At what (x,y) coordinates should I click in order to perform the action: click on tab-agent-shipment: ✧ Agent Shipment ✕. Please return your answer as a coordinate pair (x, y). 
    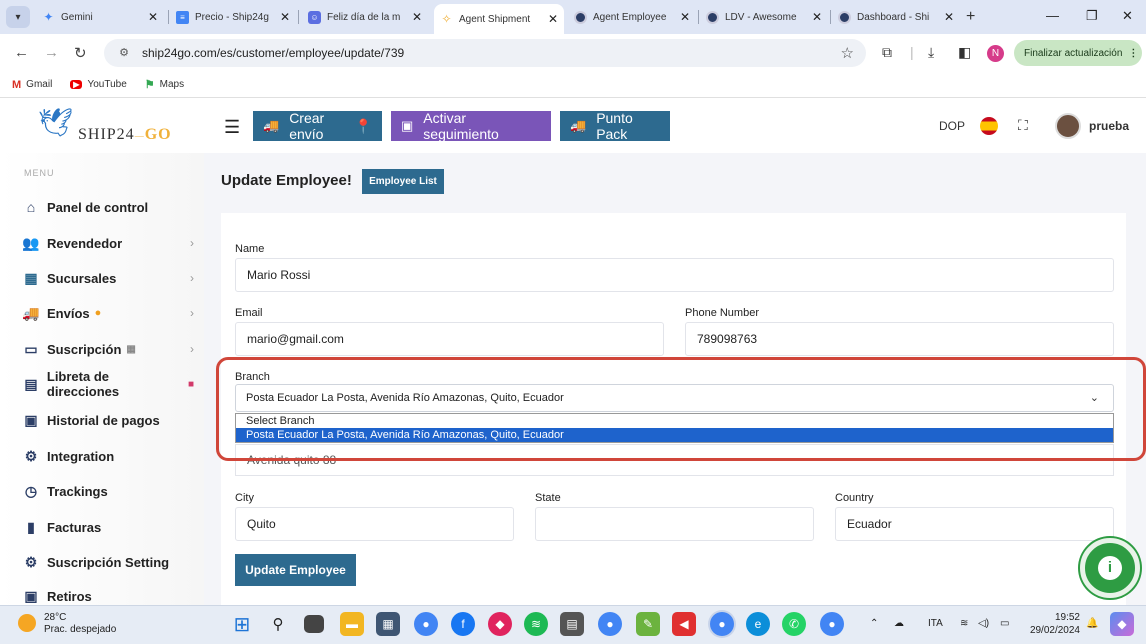
    Looking at the image, I should click on (499, 19).